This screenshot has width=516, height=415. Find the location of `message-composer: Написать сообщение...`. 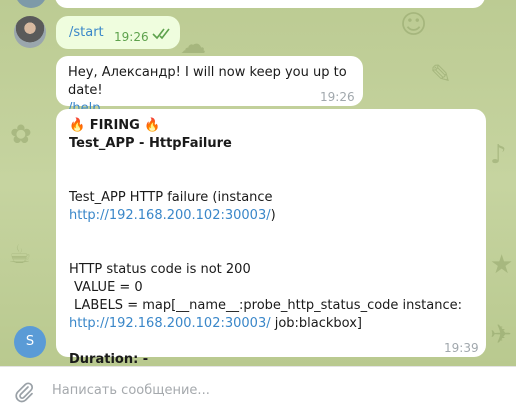

message-composer: Написать сообщение... is located at coordinates (258, 390).